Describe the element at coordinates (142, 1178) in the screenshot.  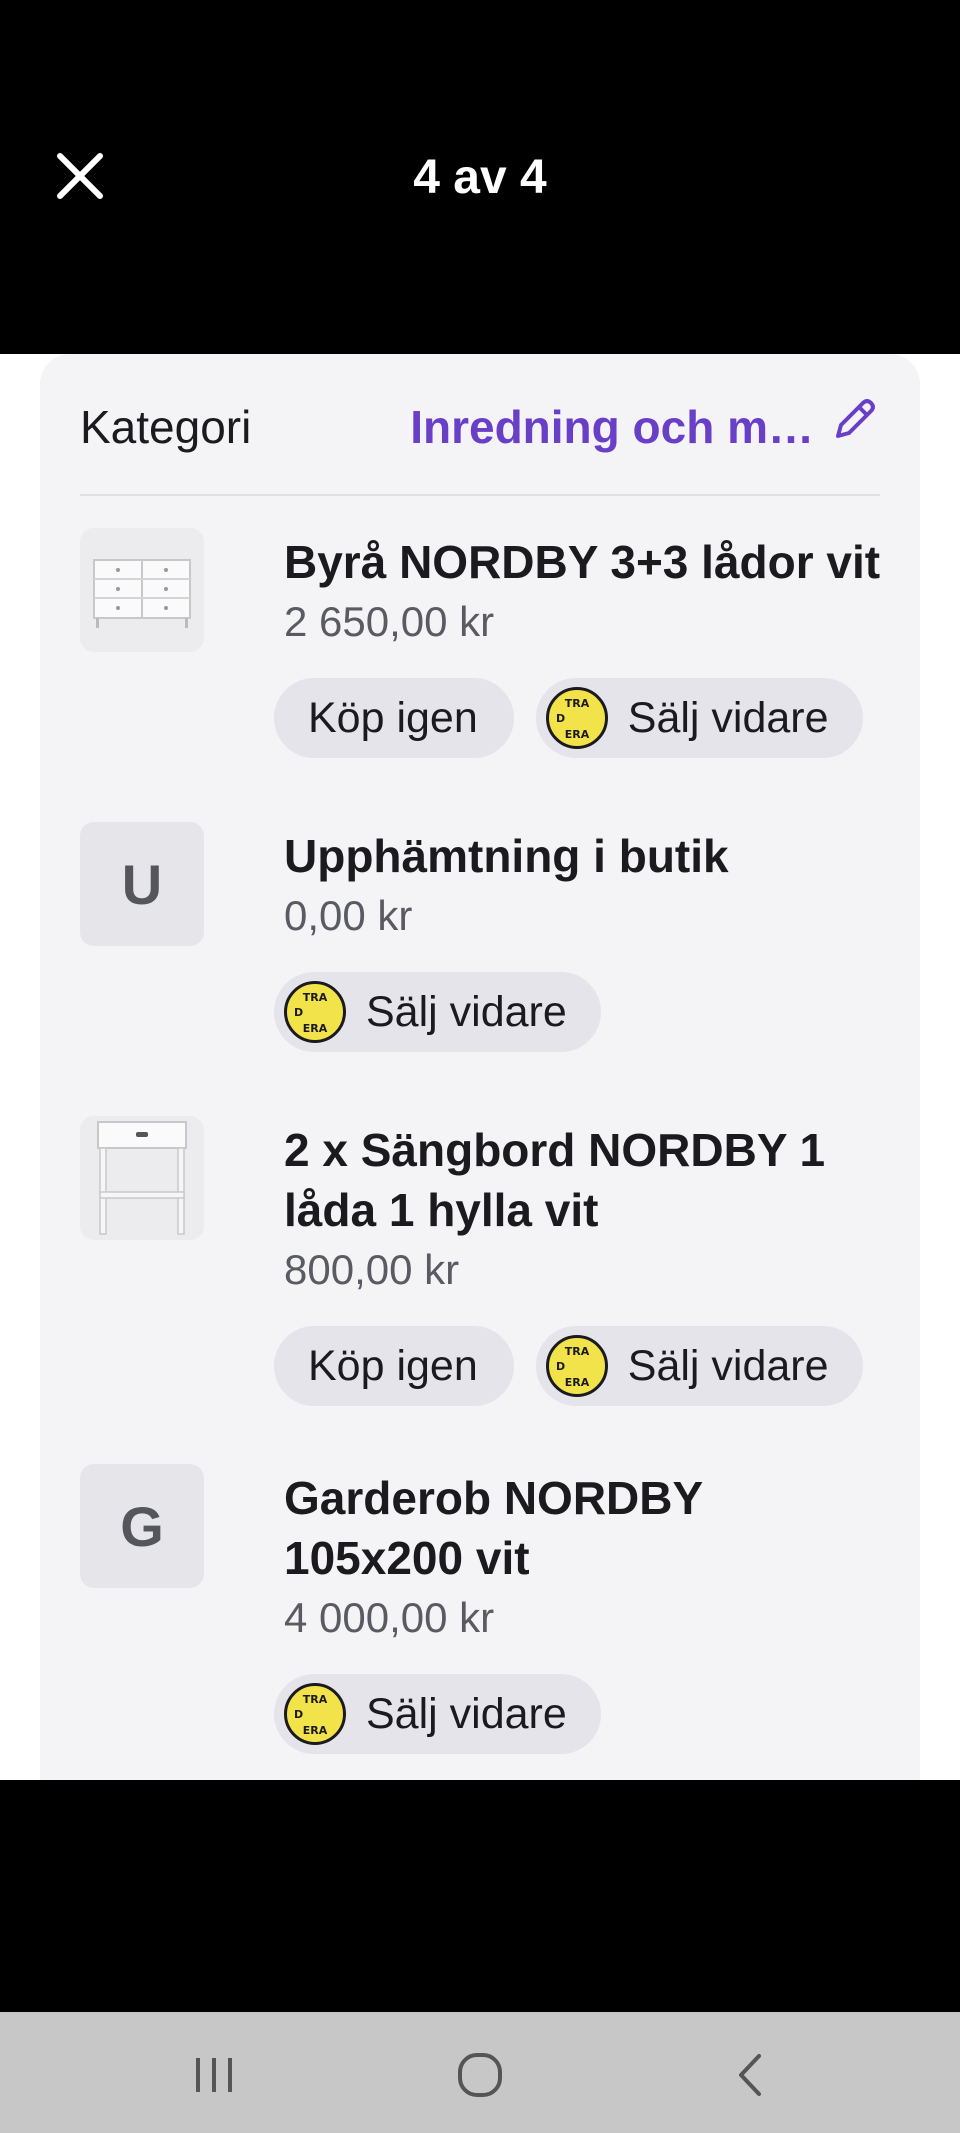
I see `nightstand-image` at that location.